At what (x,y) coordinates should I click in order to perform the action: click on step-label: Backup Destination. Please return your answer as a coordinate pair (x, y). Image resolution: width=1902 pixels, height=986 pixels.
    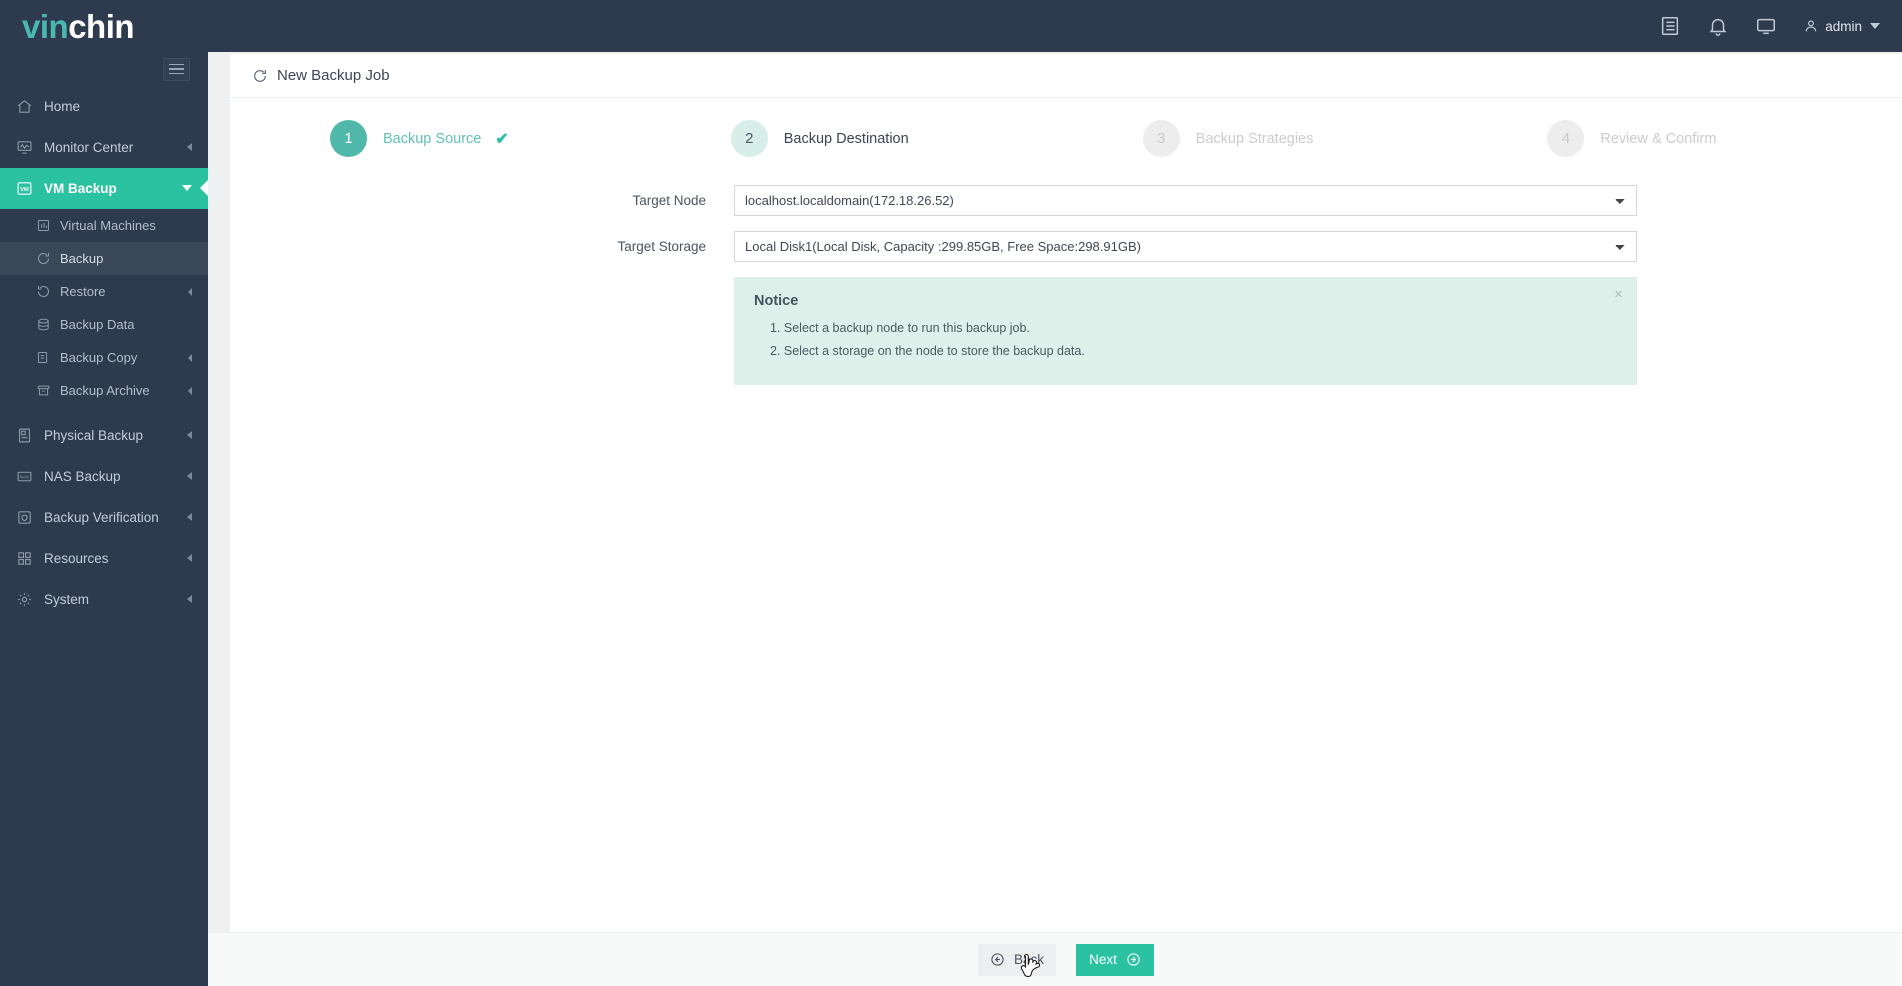
    Looking at the image, I should click on (846, 138).